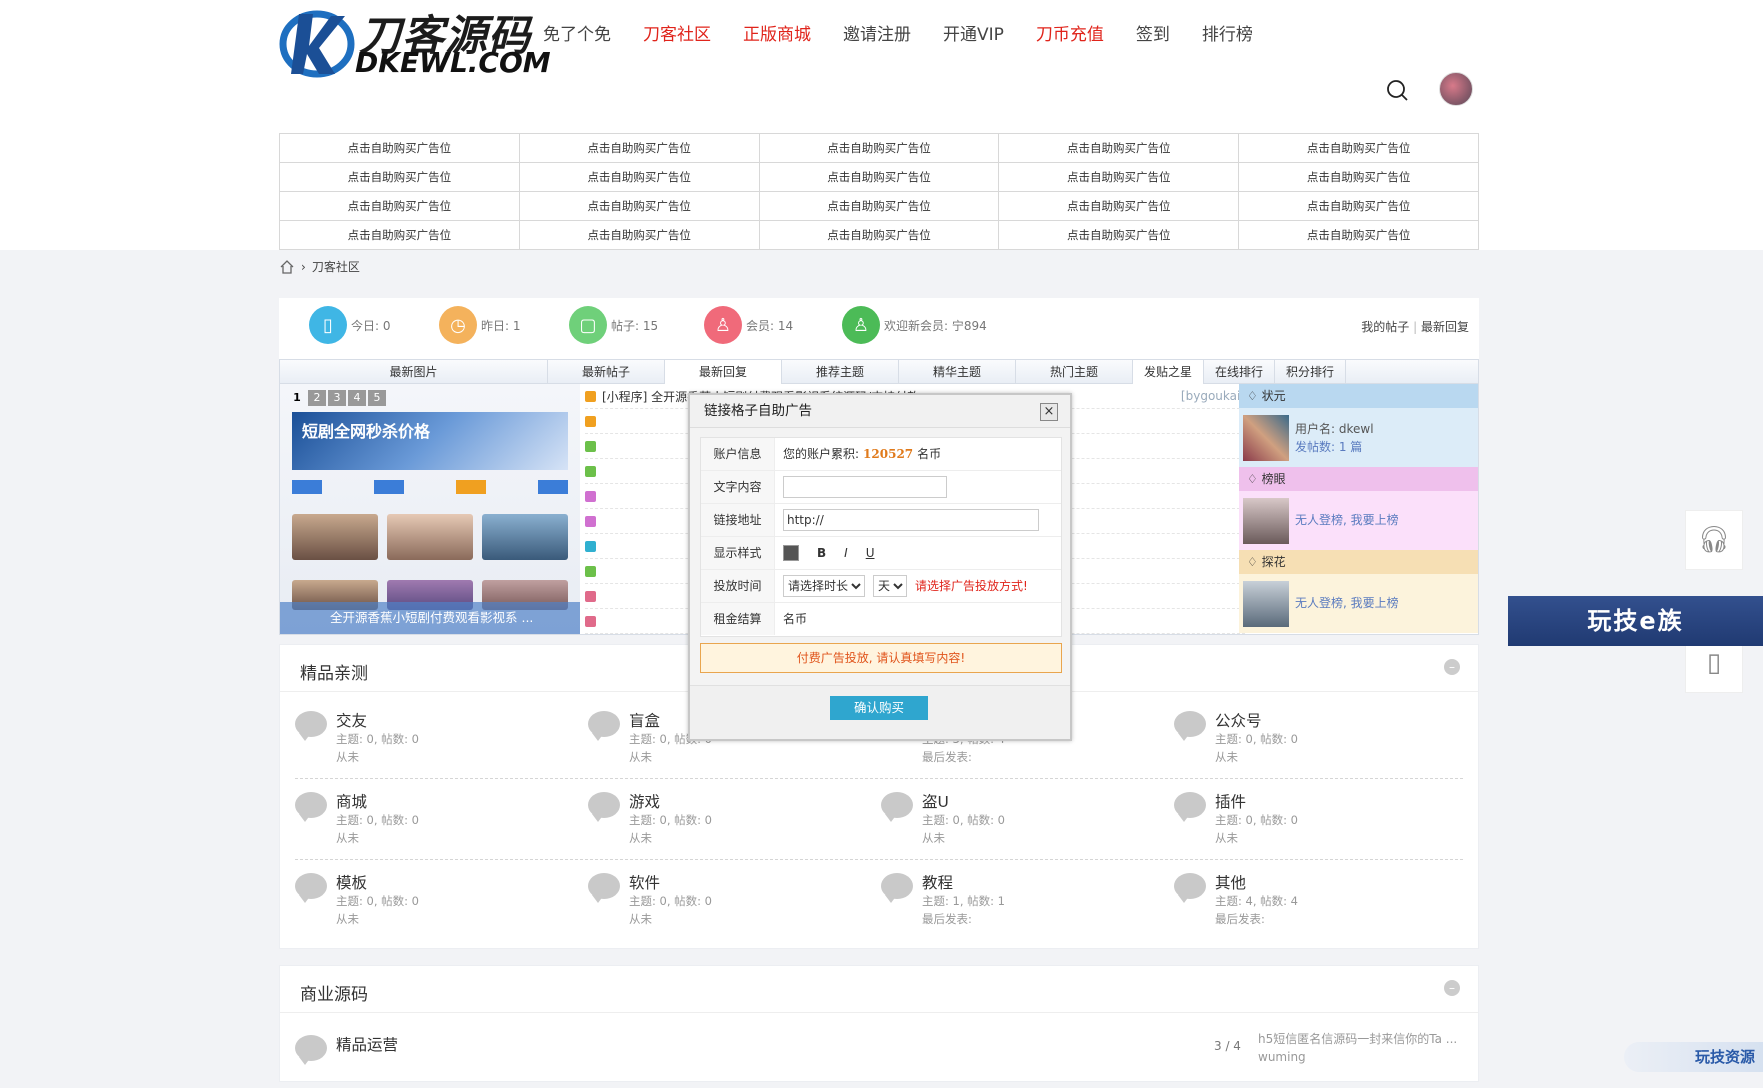 The height and width of the screenshot is (1088, 1763). I want to click on section-2-title: 商业源码, so click(334, 992).